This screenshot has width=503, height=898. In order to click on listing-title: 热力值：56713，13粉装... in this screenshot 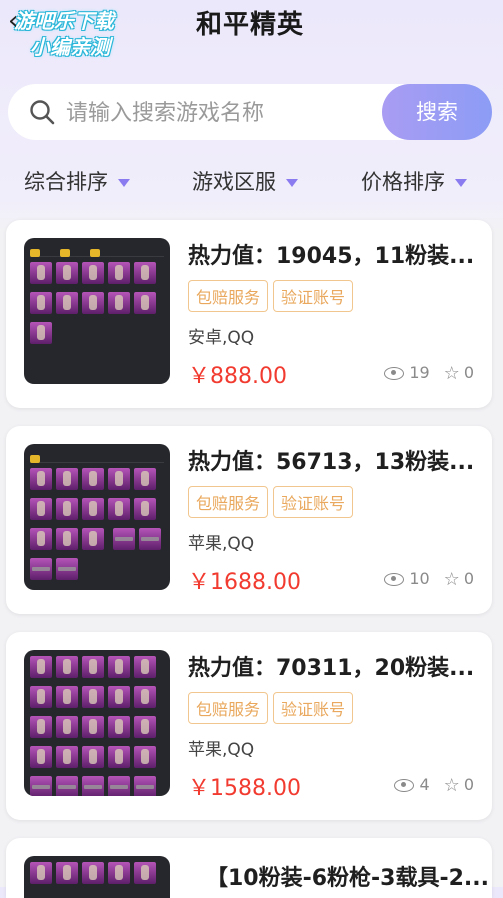, I will do `click(331, 462)`.